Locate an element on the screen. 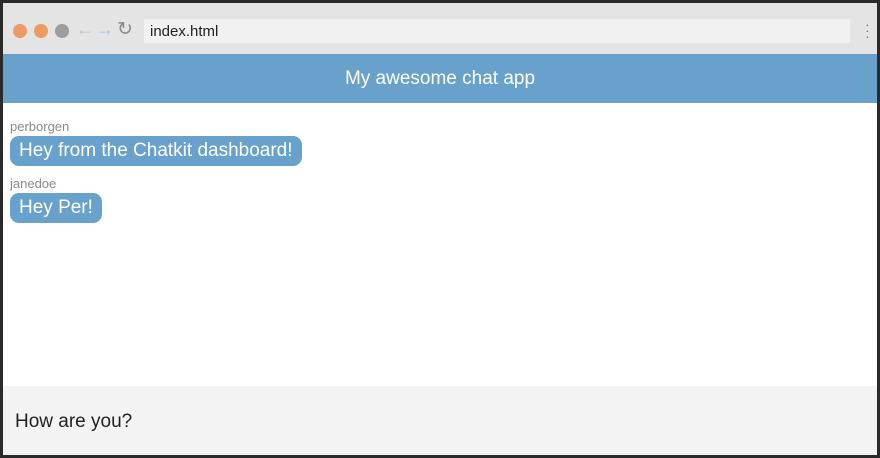 The width and height of the screenshot is (880, 458). close-window-icon is located at coordinates (20, 31).